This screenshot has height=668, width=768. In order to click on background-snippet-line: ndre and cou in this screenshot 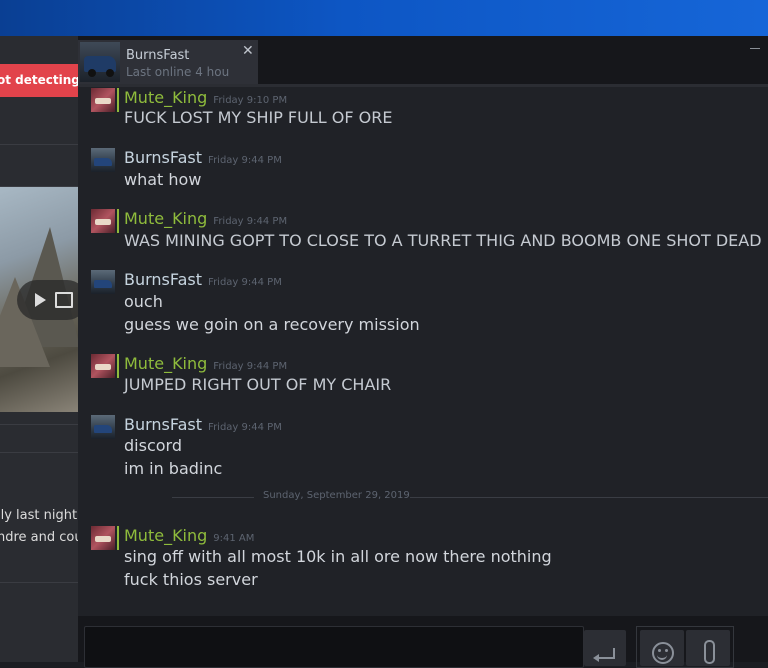, I will do `click(40, 537)`.